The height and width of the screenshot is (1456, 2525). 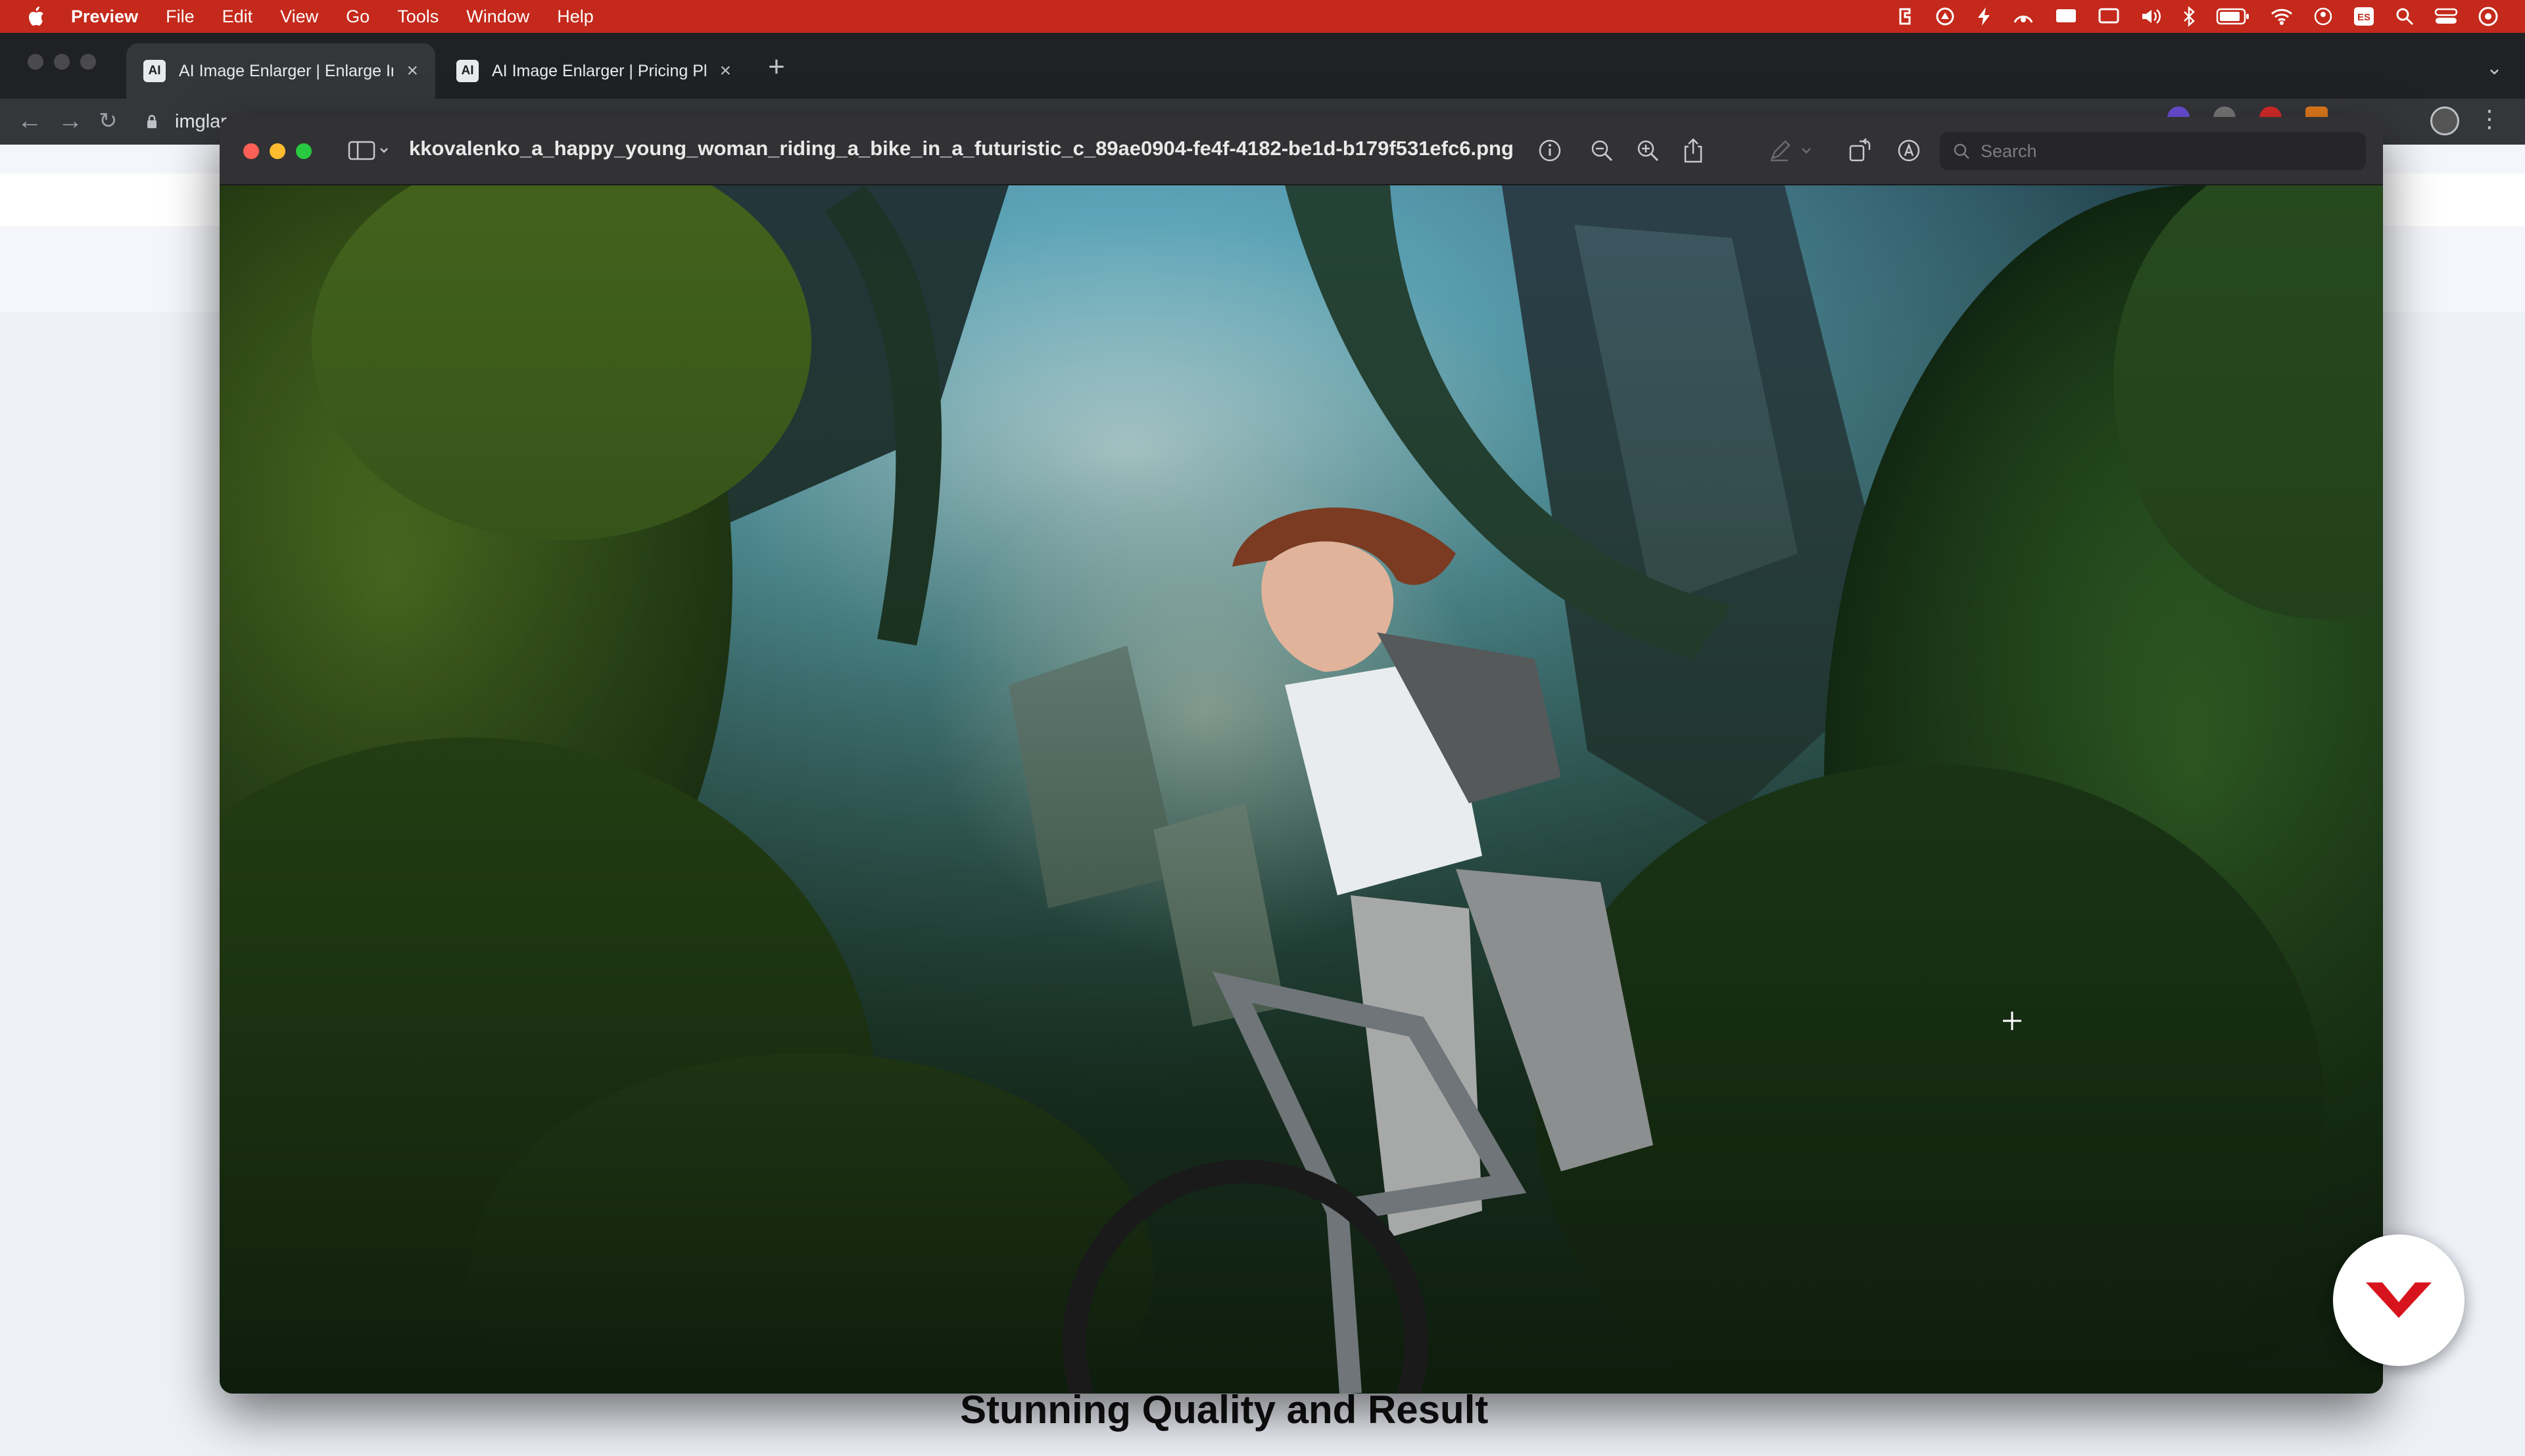 What do you see at coordinates (2189, 16) in the screenshot?
I see `bluetooth-icon` at bounding box center [2189, 16].